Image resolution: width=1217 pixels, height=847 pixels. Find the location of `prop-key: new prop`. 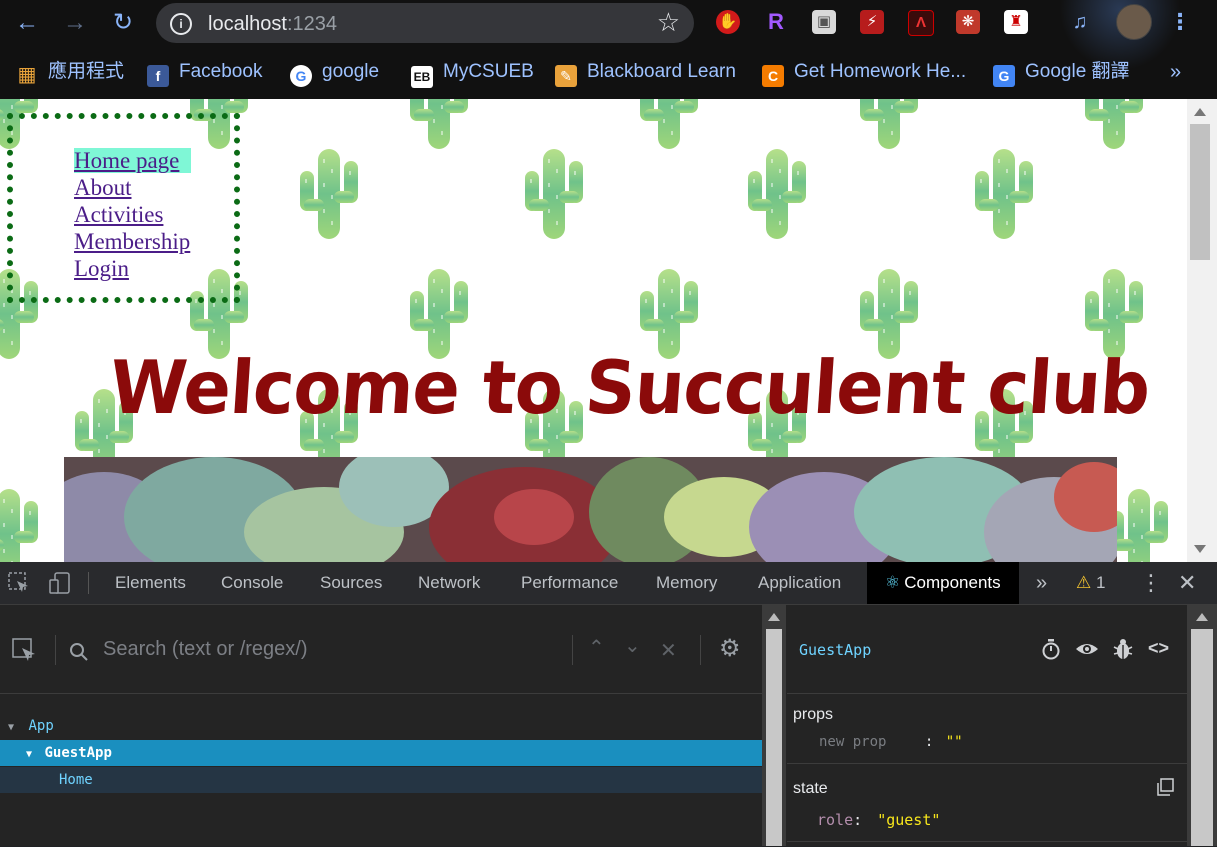

prop-key: new prop is located at coordinates (853, 742).